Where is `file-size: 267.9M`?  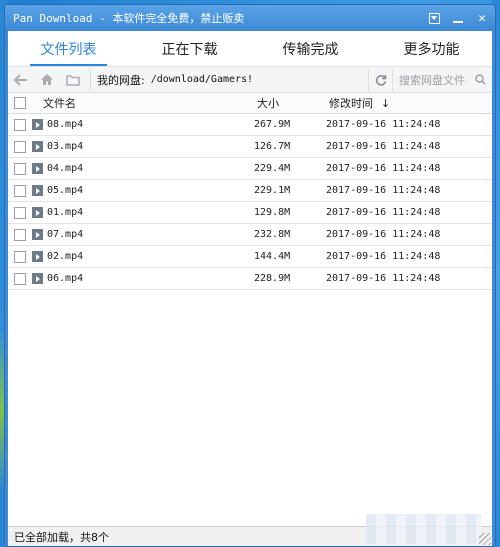 file-size: 267.9M is located at coordinates (272, 124).